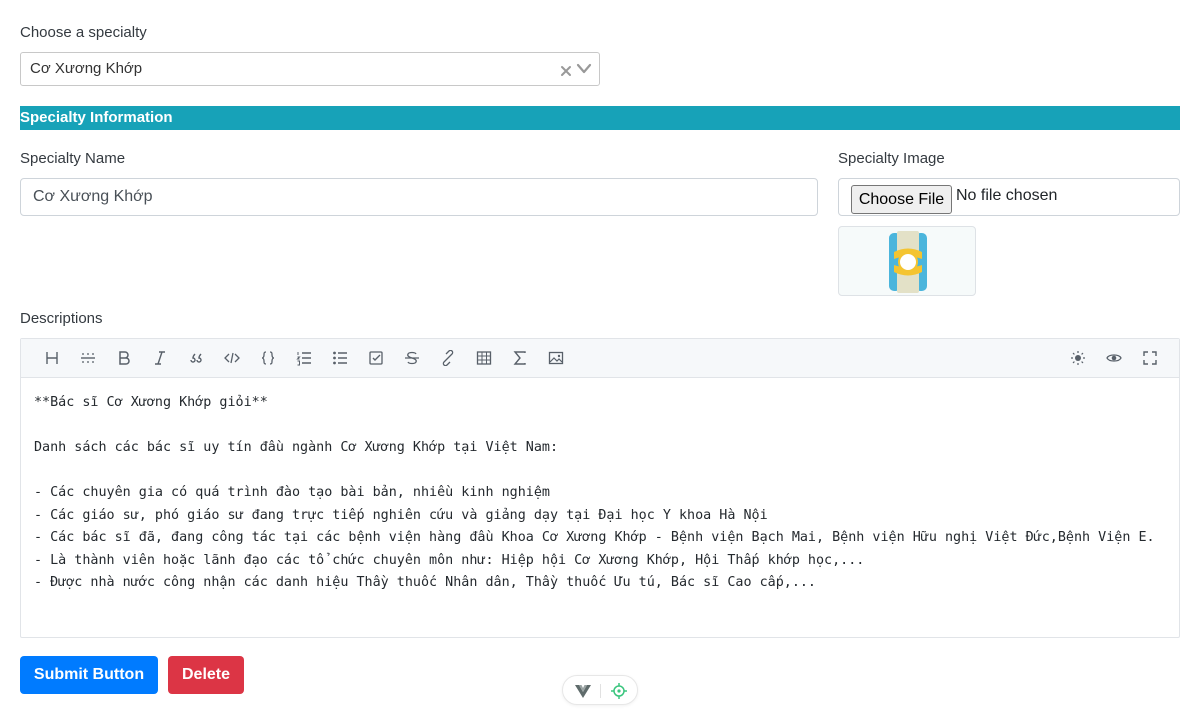 The width and height of the screenshot is (1200, 715). I want to click on code-block-icon, so click(268, 358).